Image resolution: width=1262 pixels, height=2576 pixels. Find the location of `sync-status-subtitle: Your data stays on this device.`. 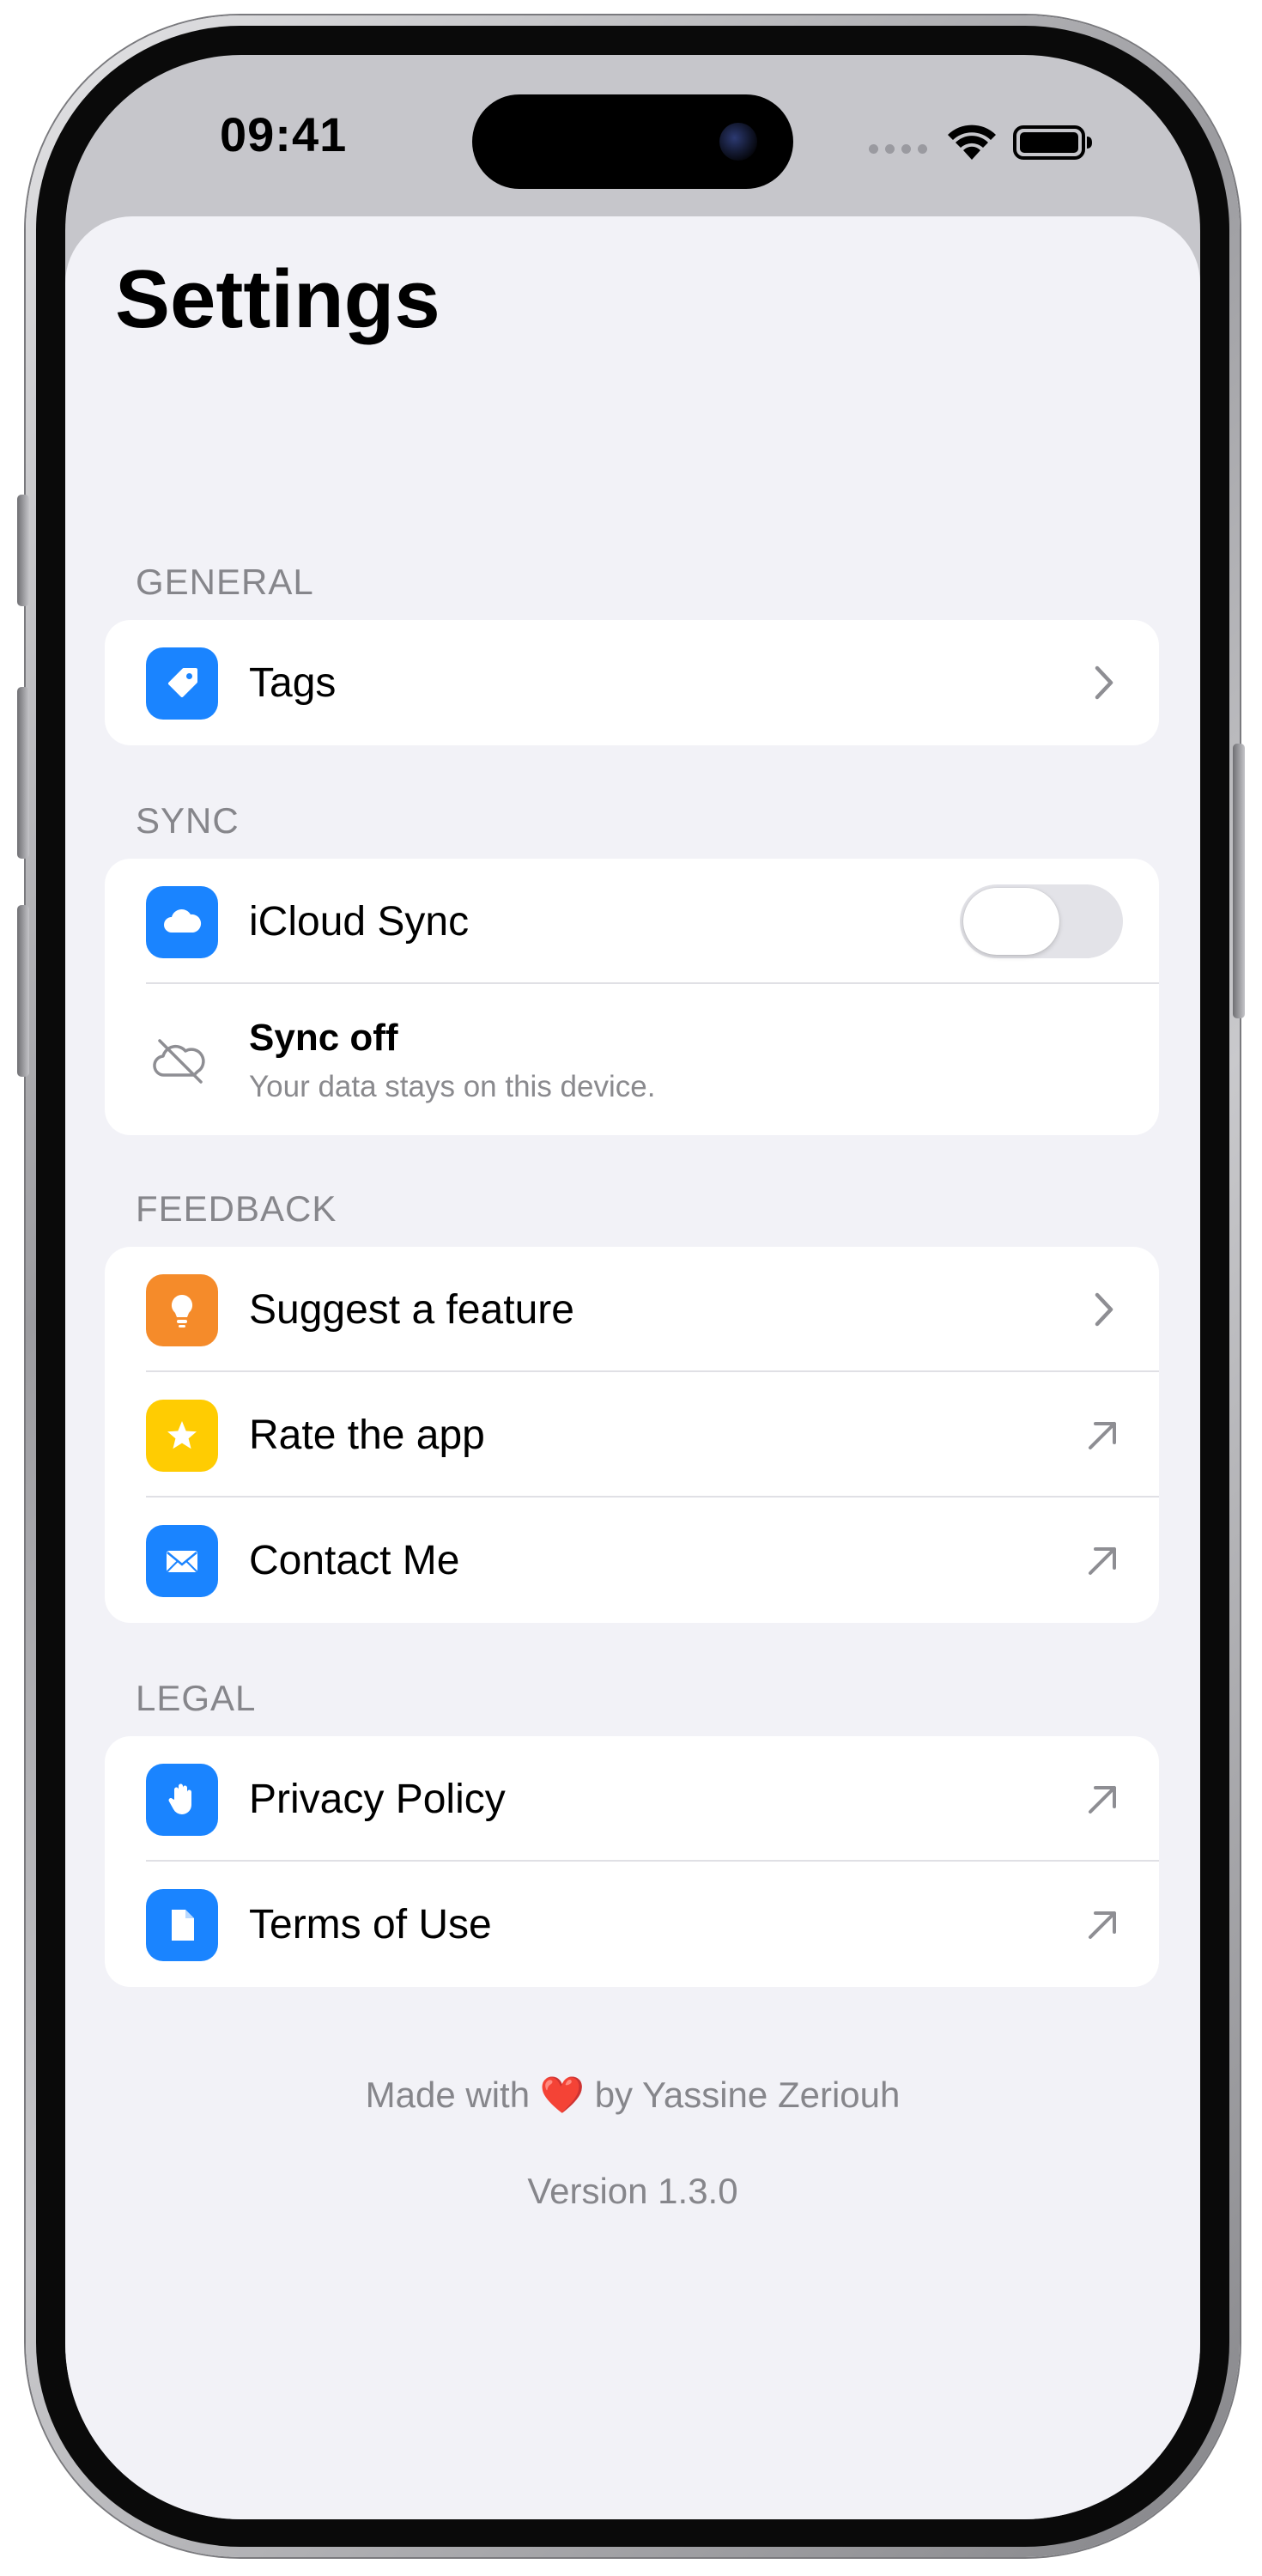

sync-status-subtitle: Your data stays on this device. is located at coordinates (453, 1086).